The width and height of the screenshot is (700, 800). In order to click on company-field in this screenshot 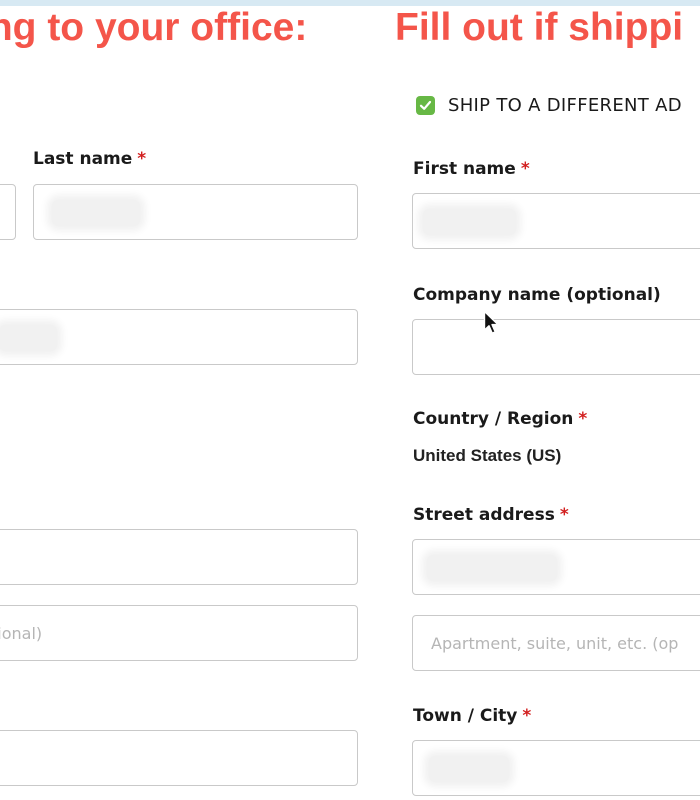, I will do `click(179, 337)`.